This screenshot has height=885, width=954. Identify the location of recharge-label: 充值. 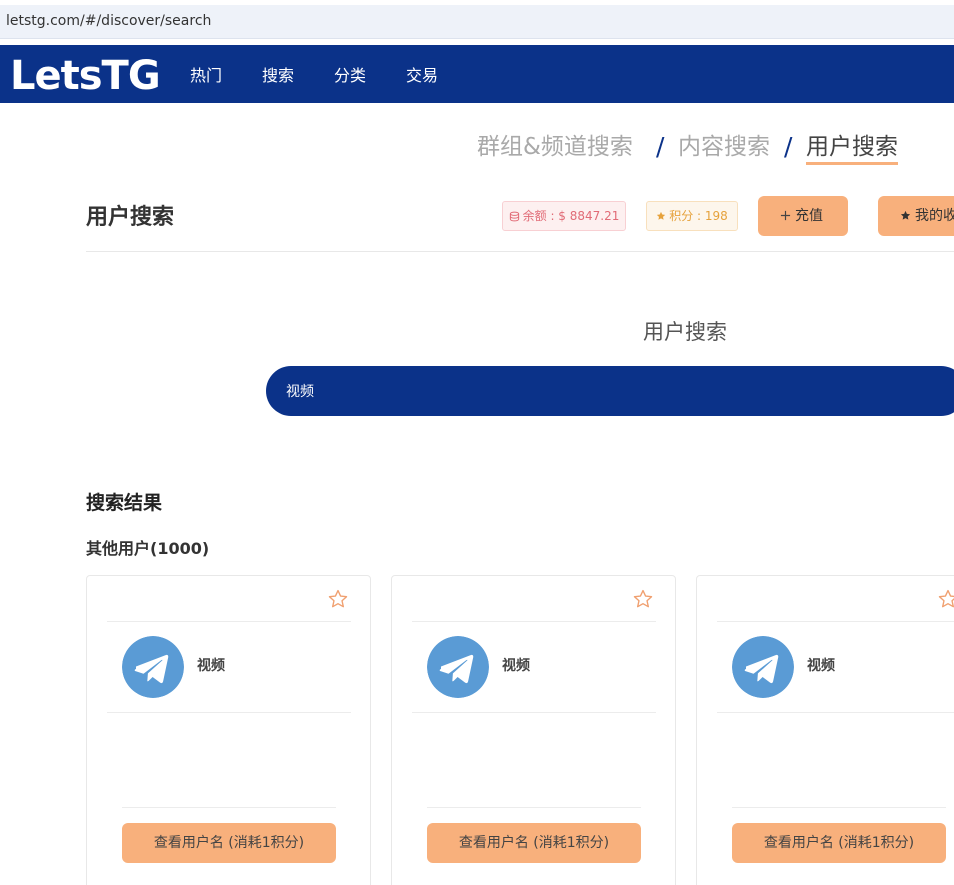
(809, 216).